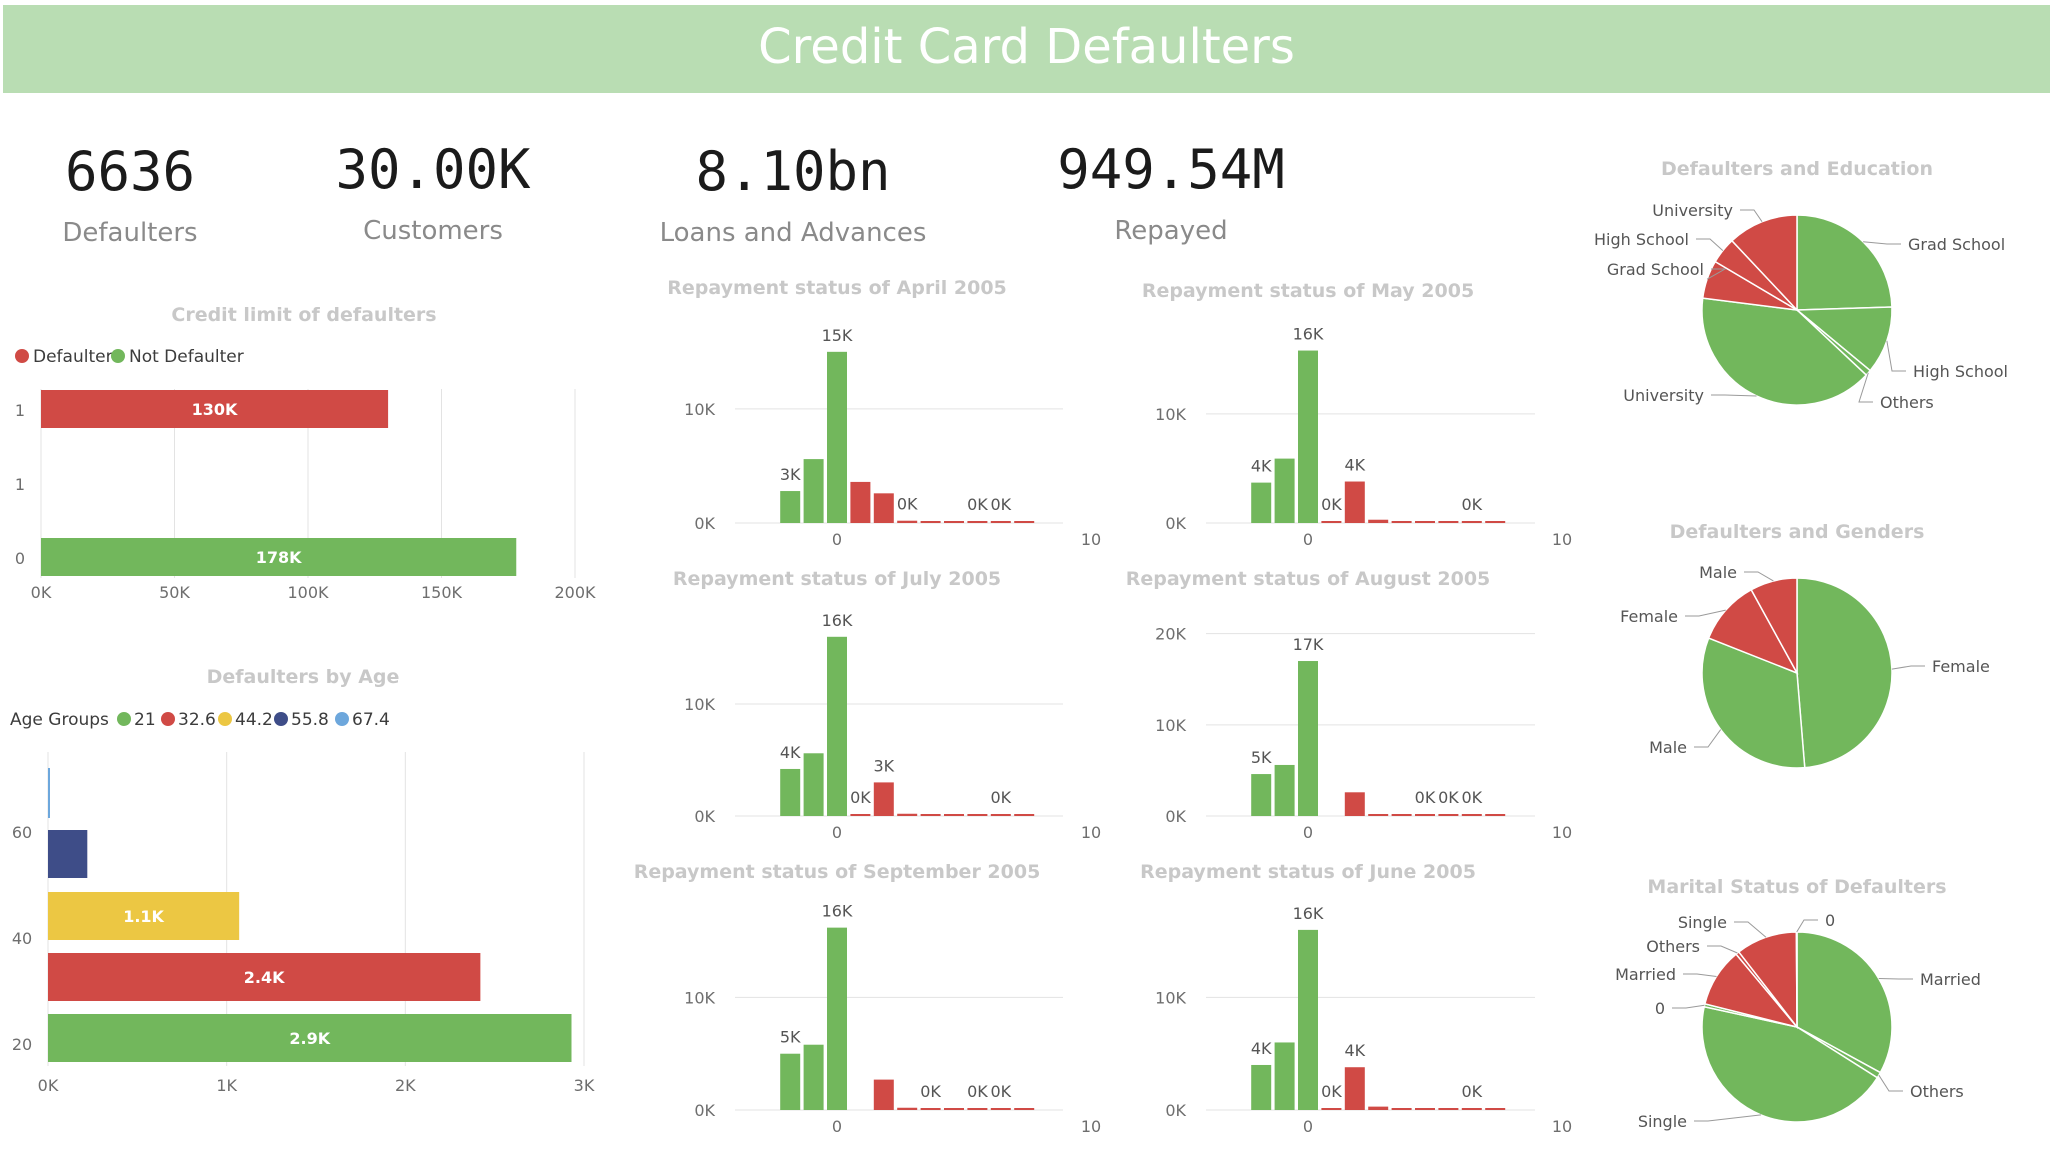  What do you see at coordinates (197, 720) in the screenshot?
I see `legend-label: 32.6` at bounding box center [197, 720].